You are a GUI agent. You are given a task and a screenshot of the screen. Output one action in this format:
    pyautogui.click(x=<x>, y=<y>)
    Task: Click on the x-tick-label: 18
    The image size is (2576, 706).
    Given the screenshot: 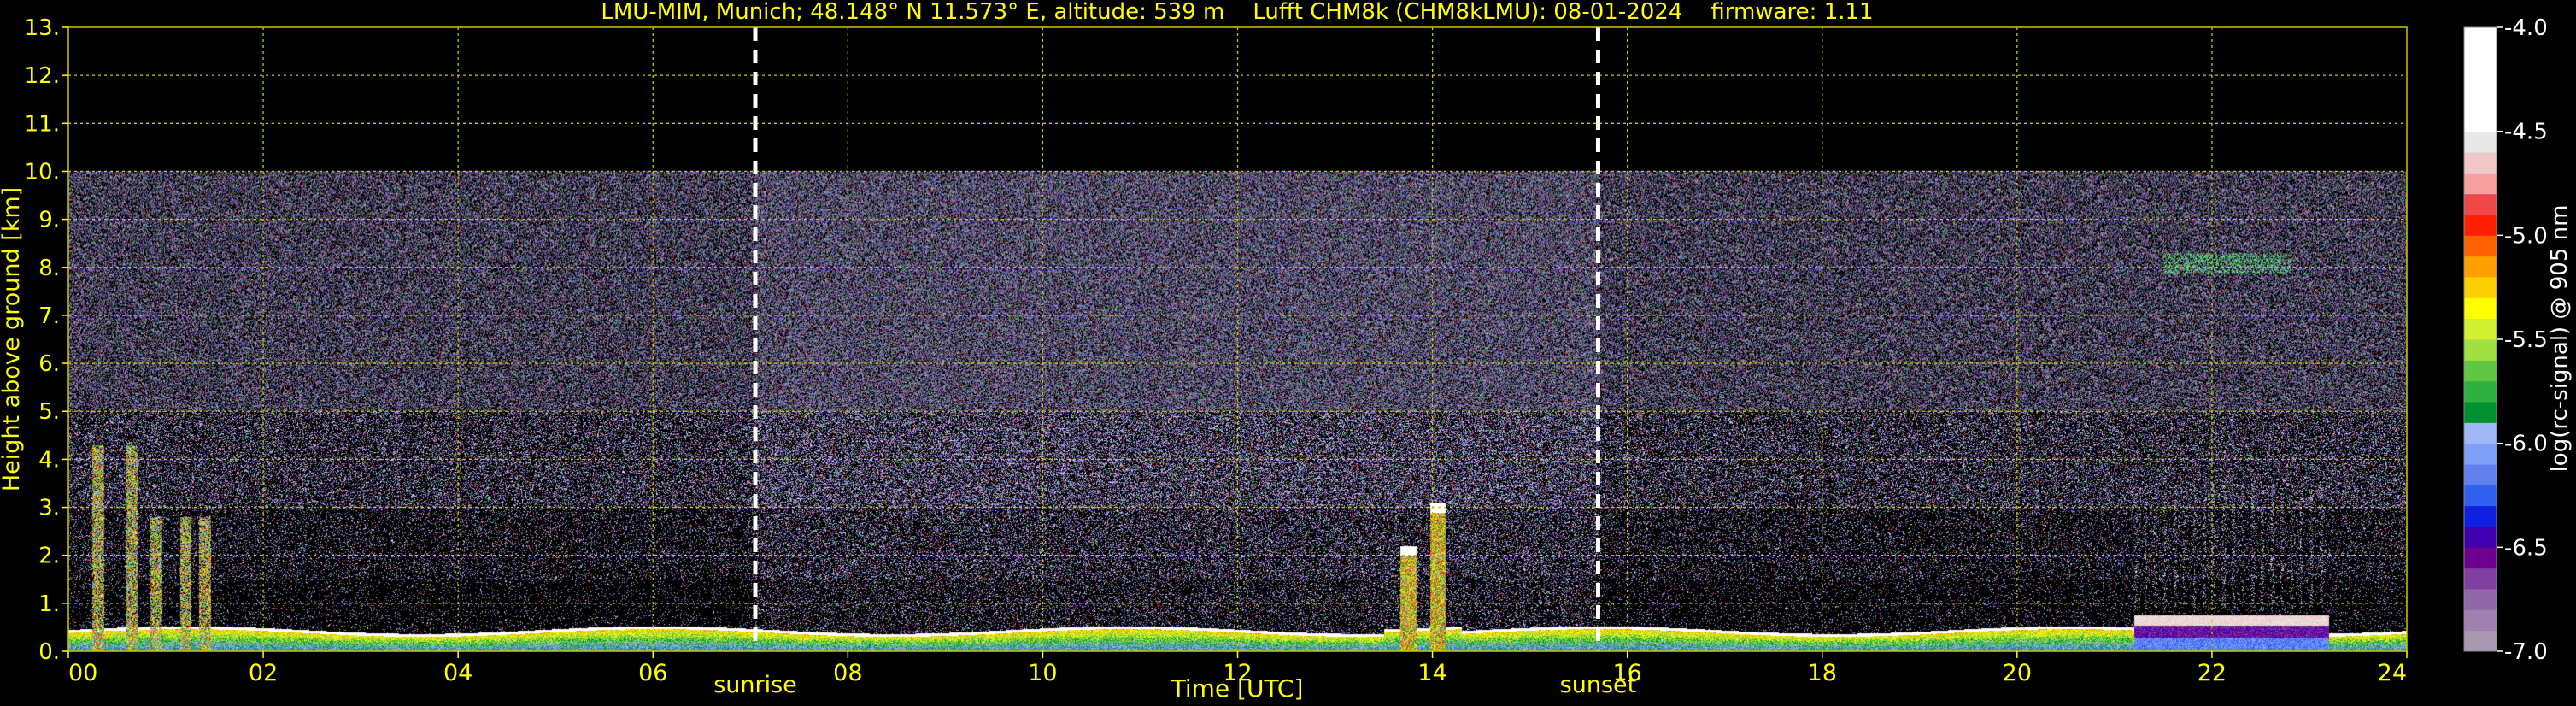 What is the action you would take?
    pyautogui.click(x=1822, y=673)
    